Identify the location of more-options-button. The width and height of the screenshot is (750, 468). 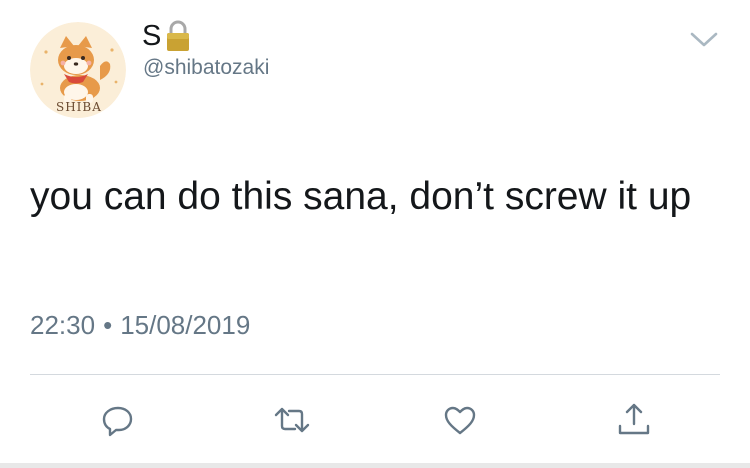
(704, 39).